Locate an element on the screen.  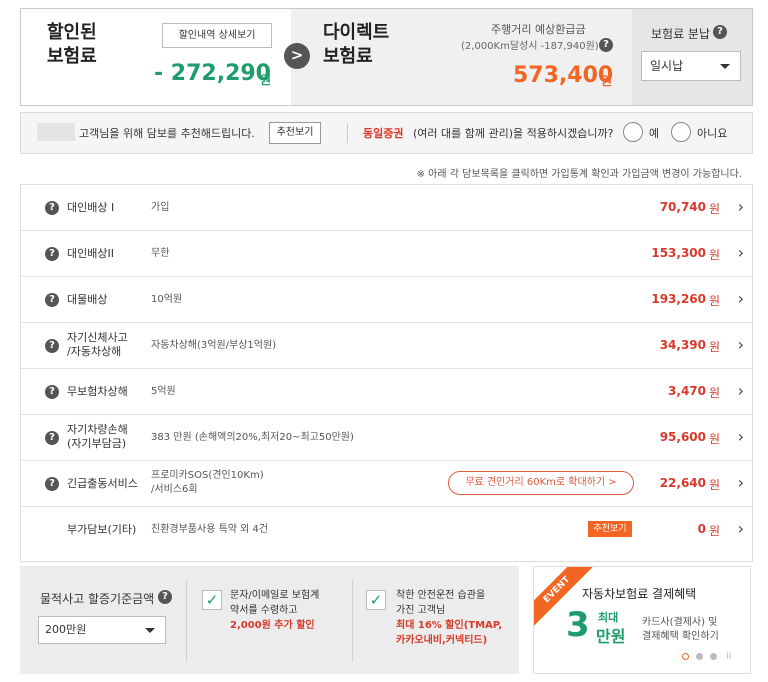
radio-no is located at coordinates (681, 132).